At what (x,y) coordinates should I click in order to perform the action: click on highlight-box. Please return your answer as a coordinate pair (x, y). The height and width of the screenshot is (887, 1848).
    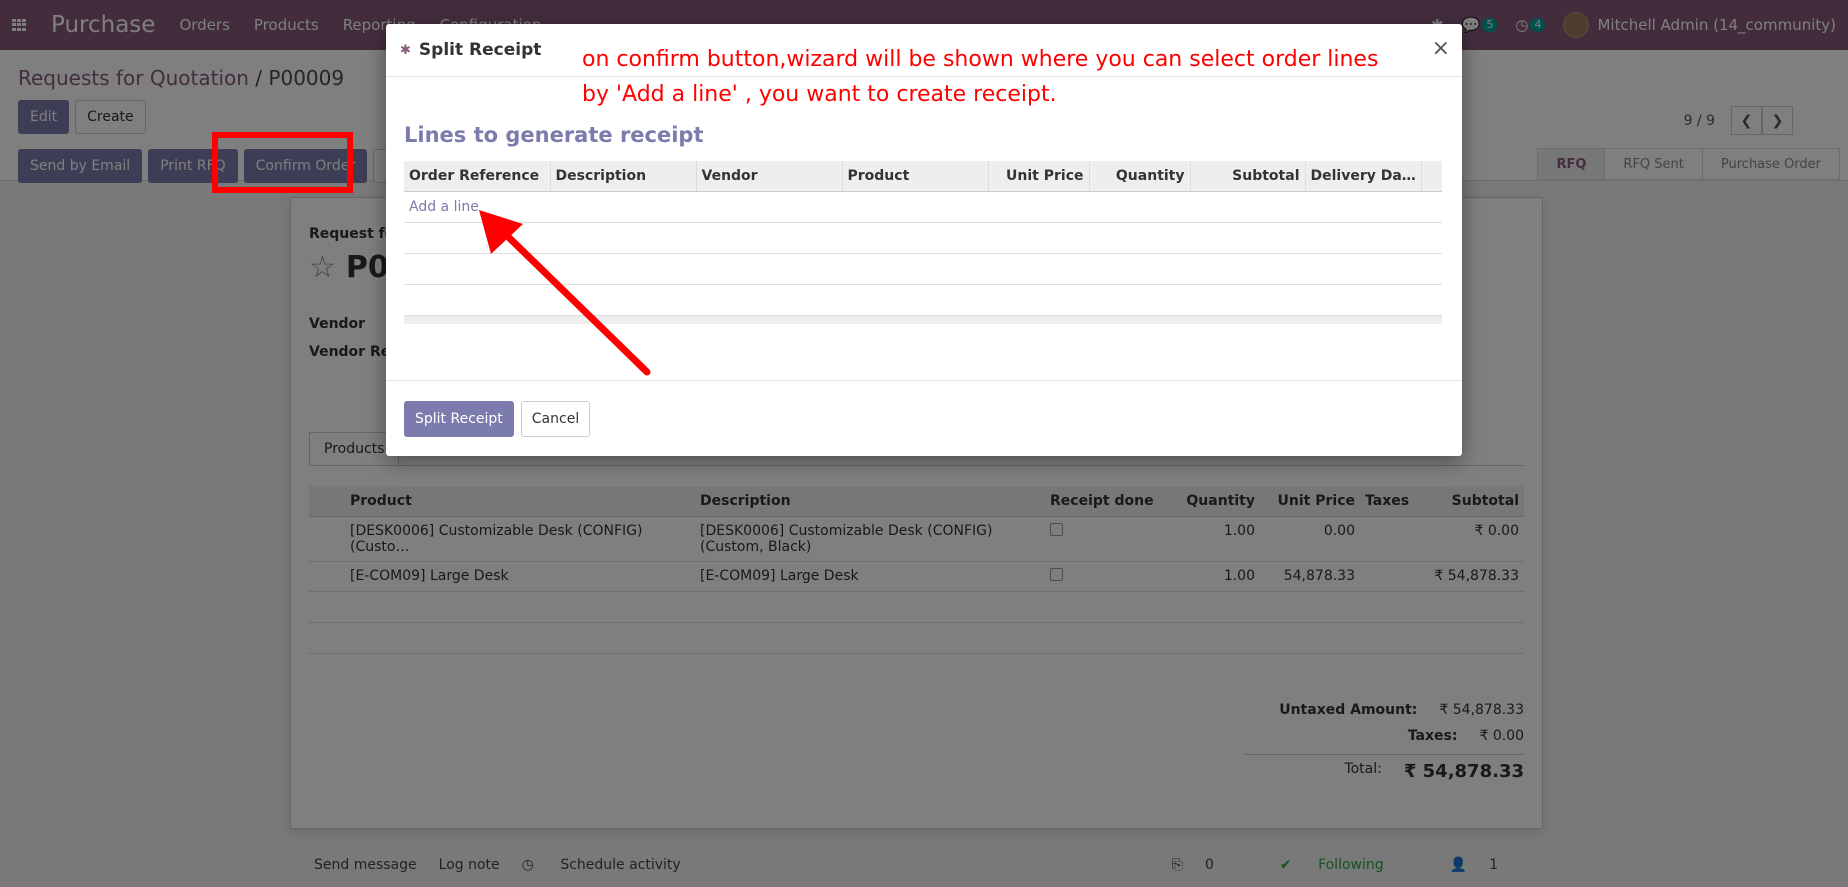
    Looking at the image, I should click on (282, 162).